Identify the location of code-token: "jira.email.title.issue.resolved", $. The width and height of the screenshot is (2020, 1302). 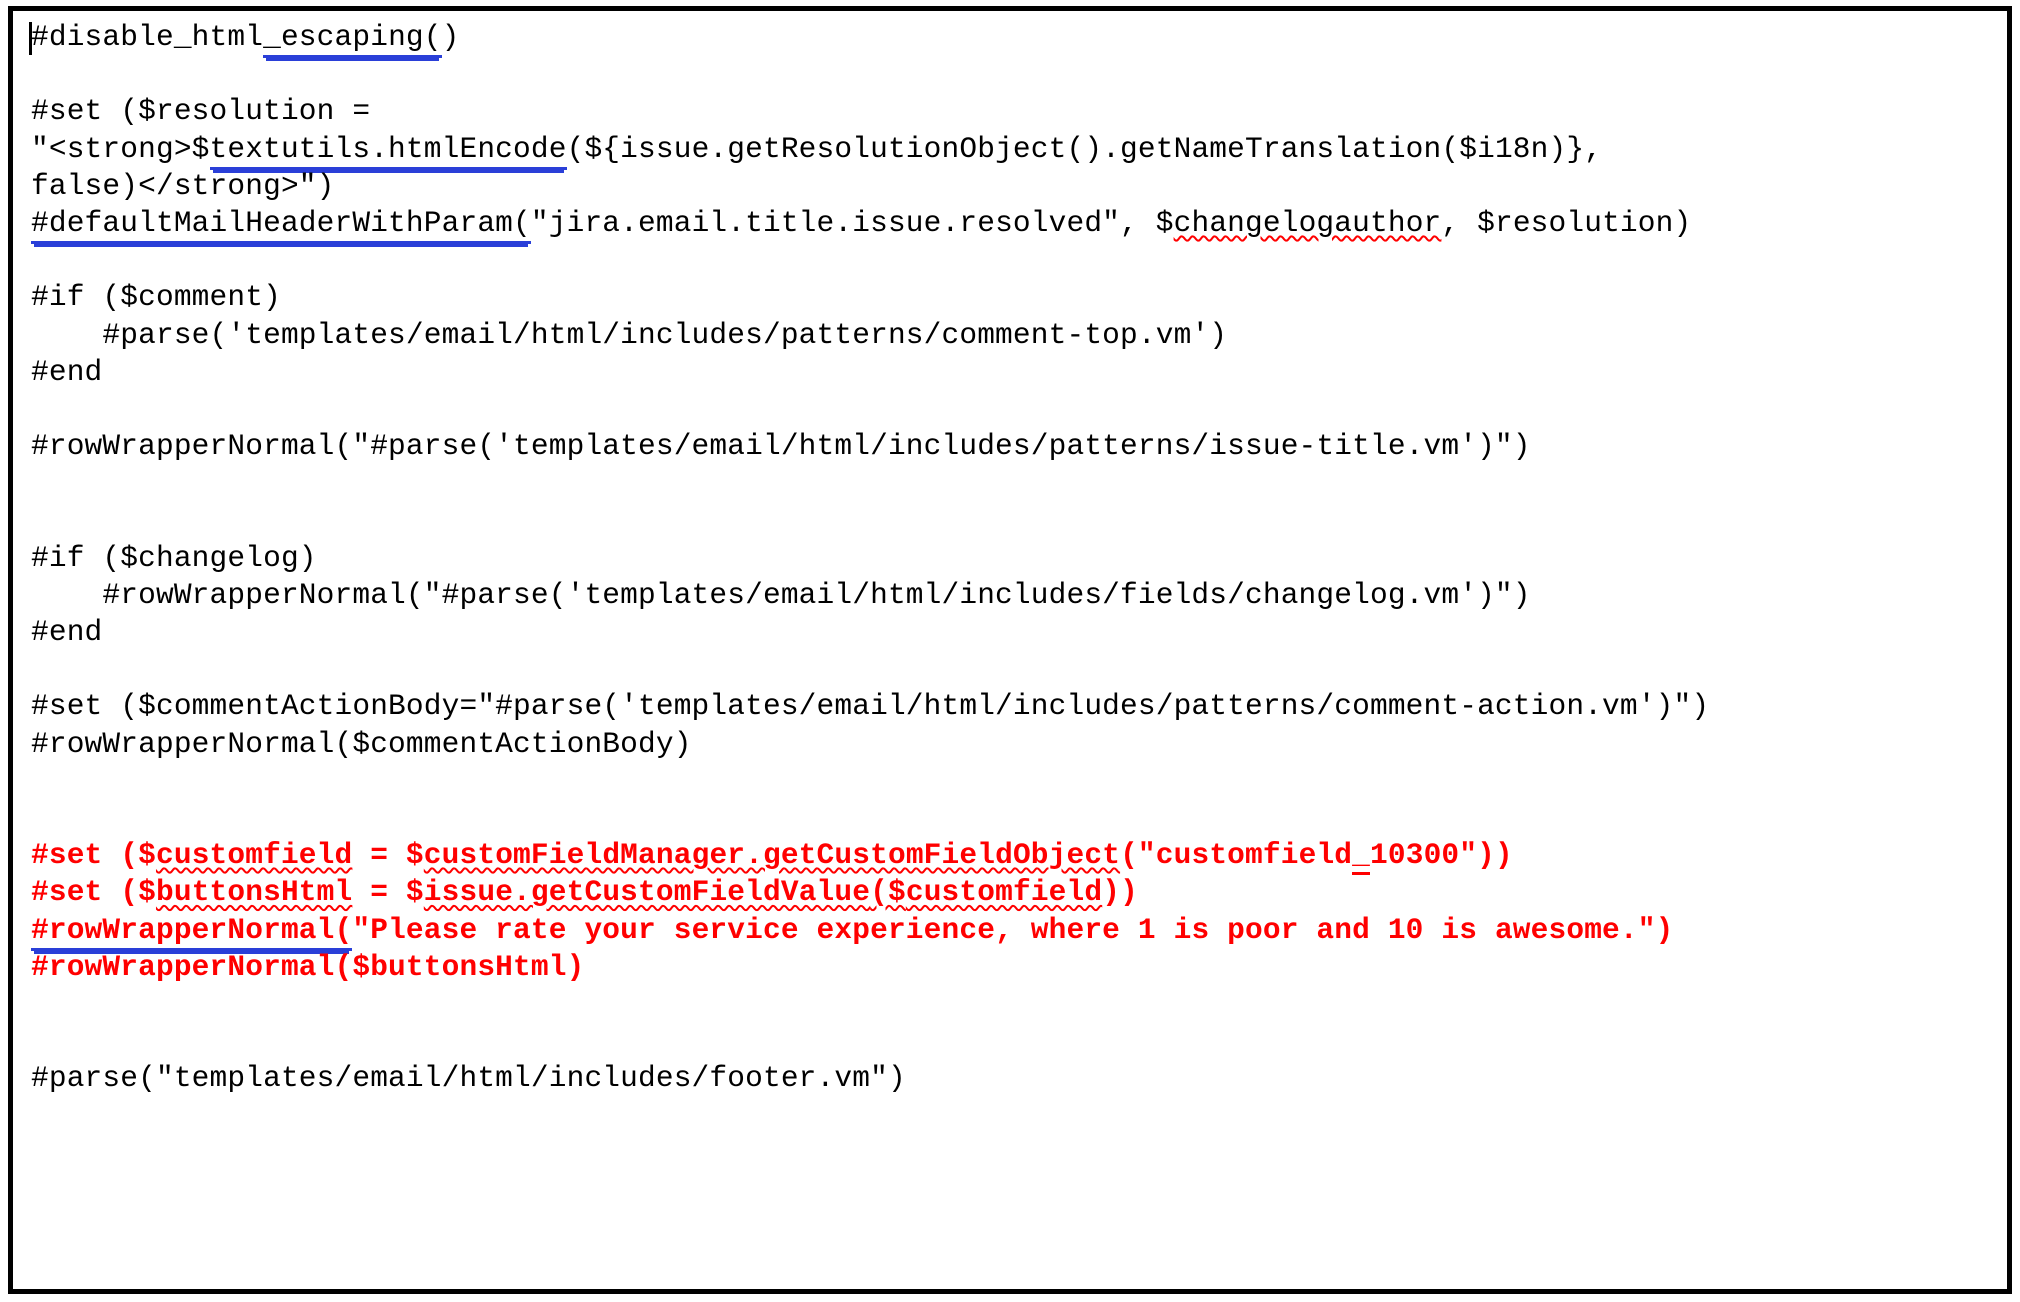
(852, 222).